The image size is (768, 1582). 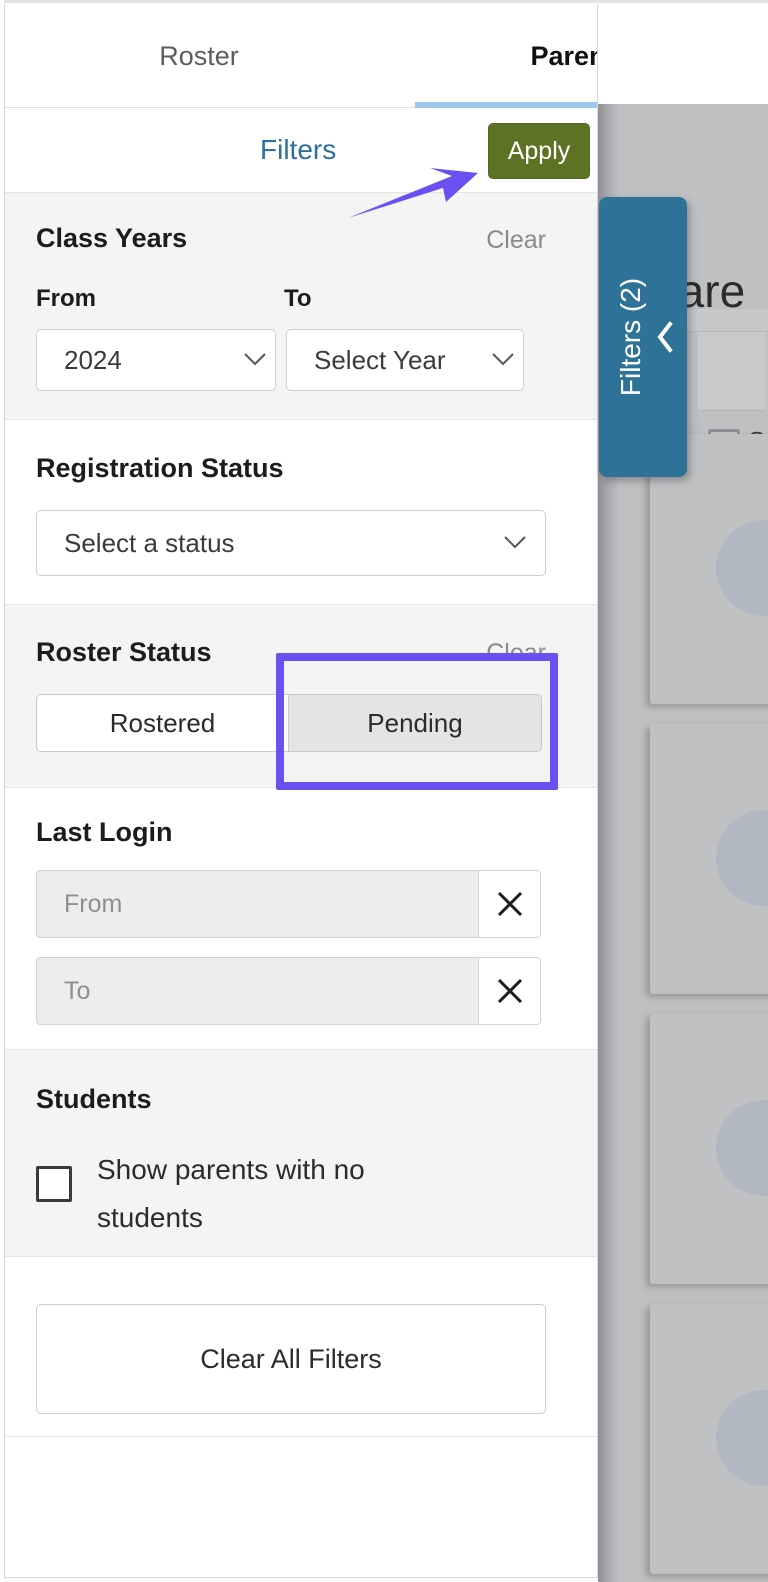 What do you see at coordinates (665, 337) in the screenshot?
I see `chevron-left-icon` at bounding box center [665, 337].